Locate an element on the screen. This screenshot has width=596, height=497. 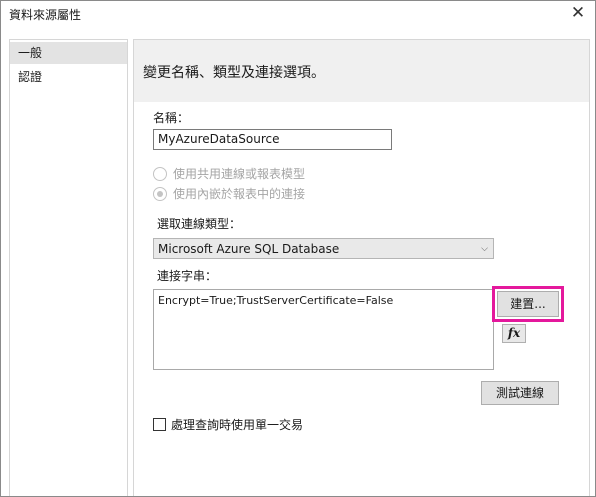
connection-type-label: 選取連線類型： is located at coordinates (199, 224).